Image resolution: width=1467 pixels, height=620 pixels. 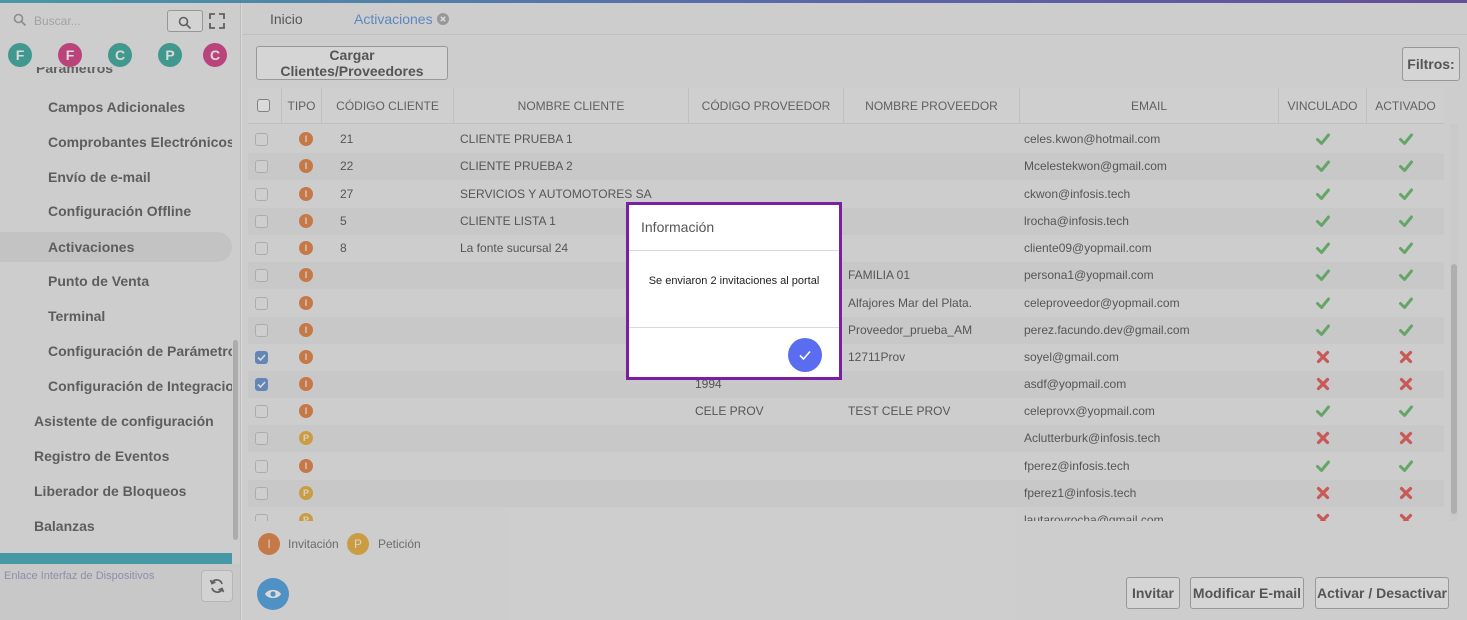 I want to click on dialog-ok-button, so click(x=805, y=355).